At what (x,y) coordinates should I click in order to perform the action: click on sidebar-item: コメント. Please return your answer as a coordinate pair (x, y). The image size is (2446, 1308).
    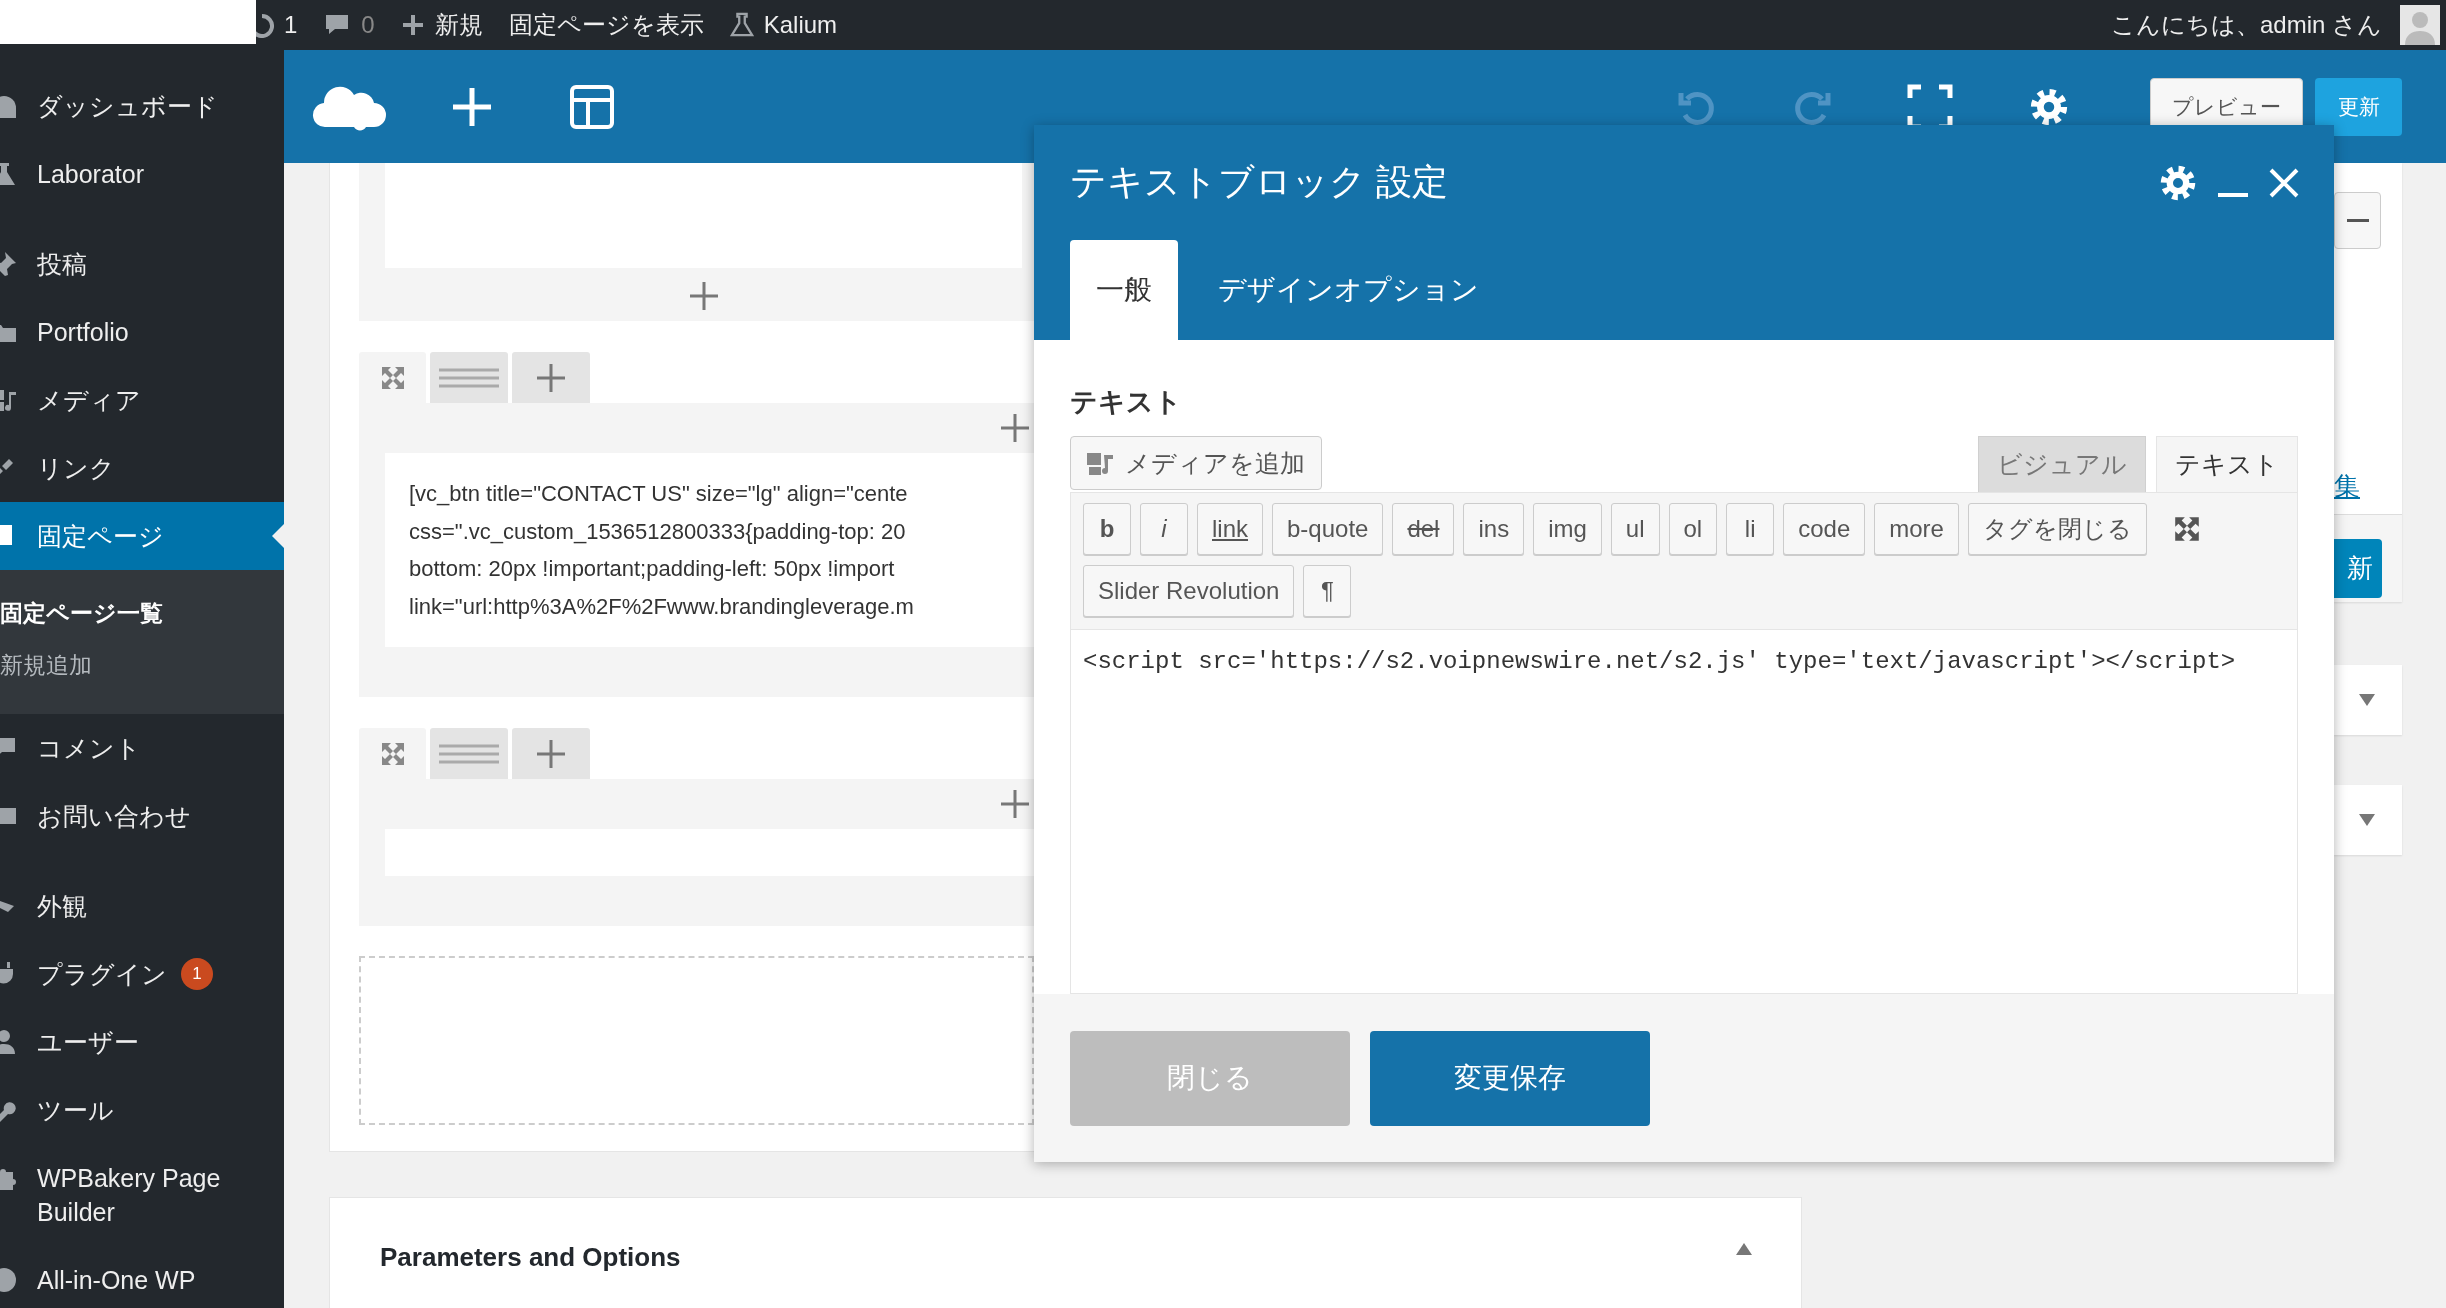
    Looking at the image, I should click on (142, 748).